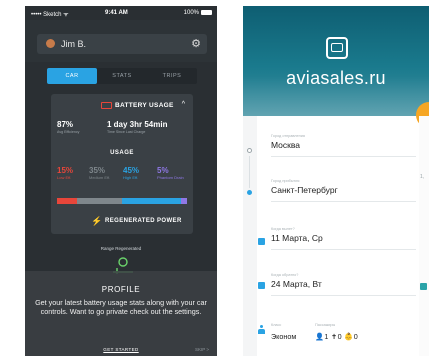 The height and width of the screenshot is (360, 429). What do you see at coordinates (283, 336) in the screenshot?
I see `class-value: Эконом` at bounding box center [283, 336].